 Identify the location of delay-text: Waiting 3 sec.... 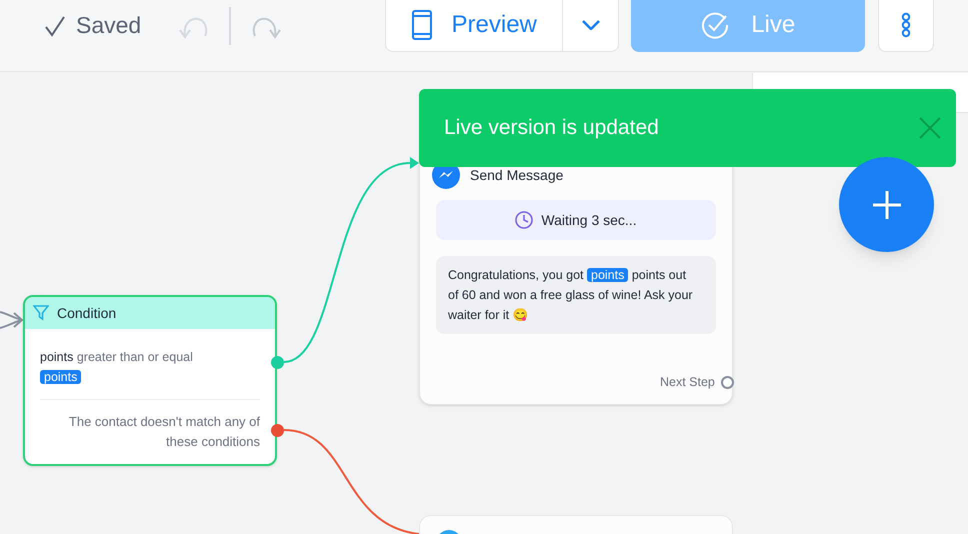
(589, 220).